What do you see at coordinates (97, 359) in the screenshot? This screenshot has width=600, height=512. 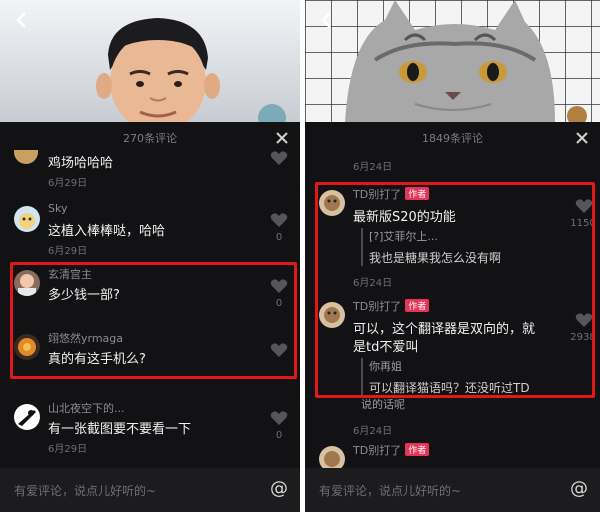 I see `comment-text: 真的有这手机么?` at bounding box center [97, 359].